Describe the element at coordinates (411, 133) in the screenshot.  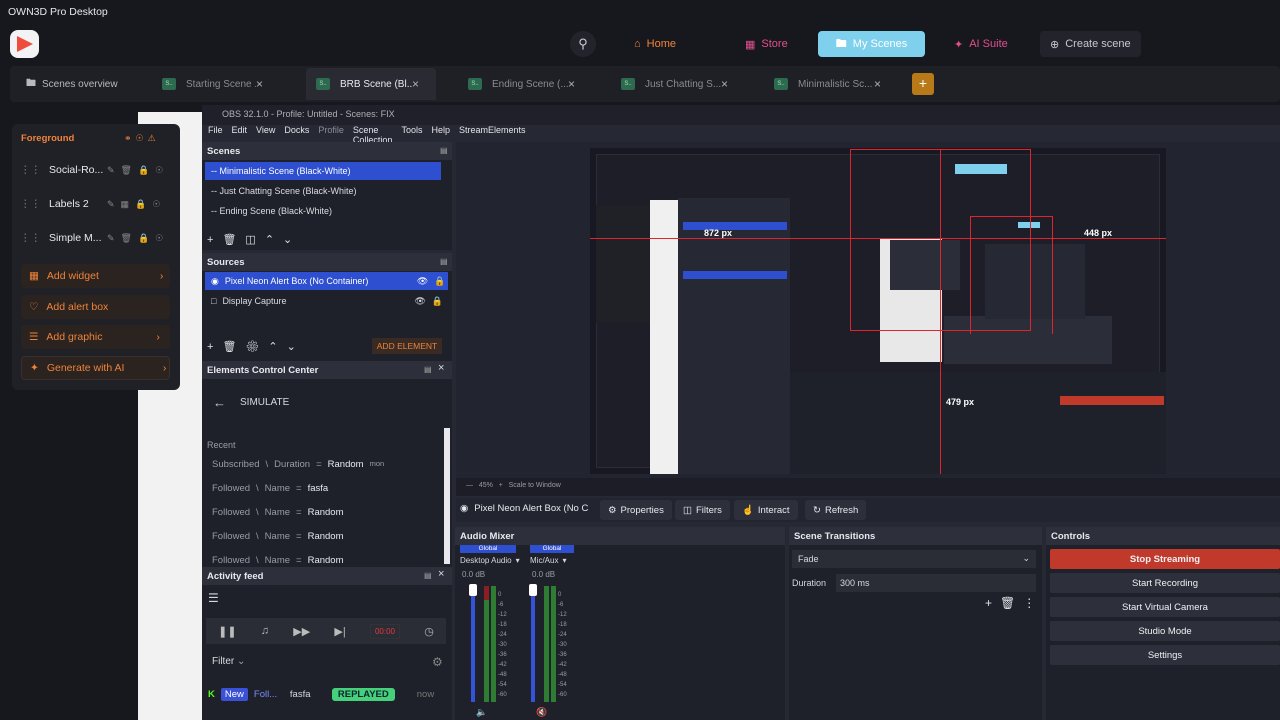
I see `menu-tools: Tools` at that location.